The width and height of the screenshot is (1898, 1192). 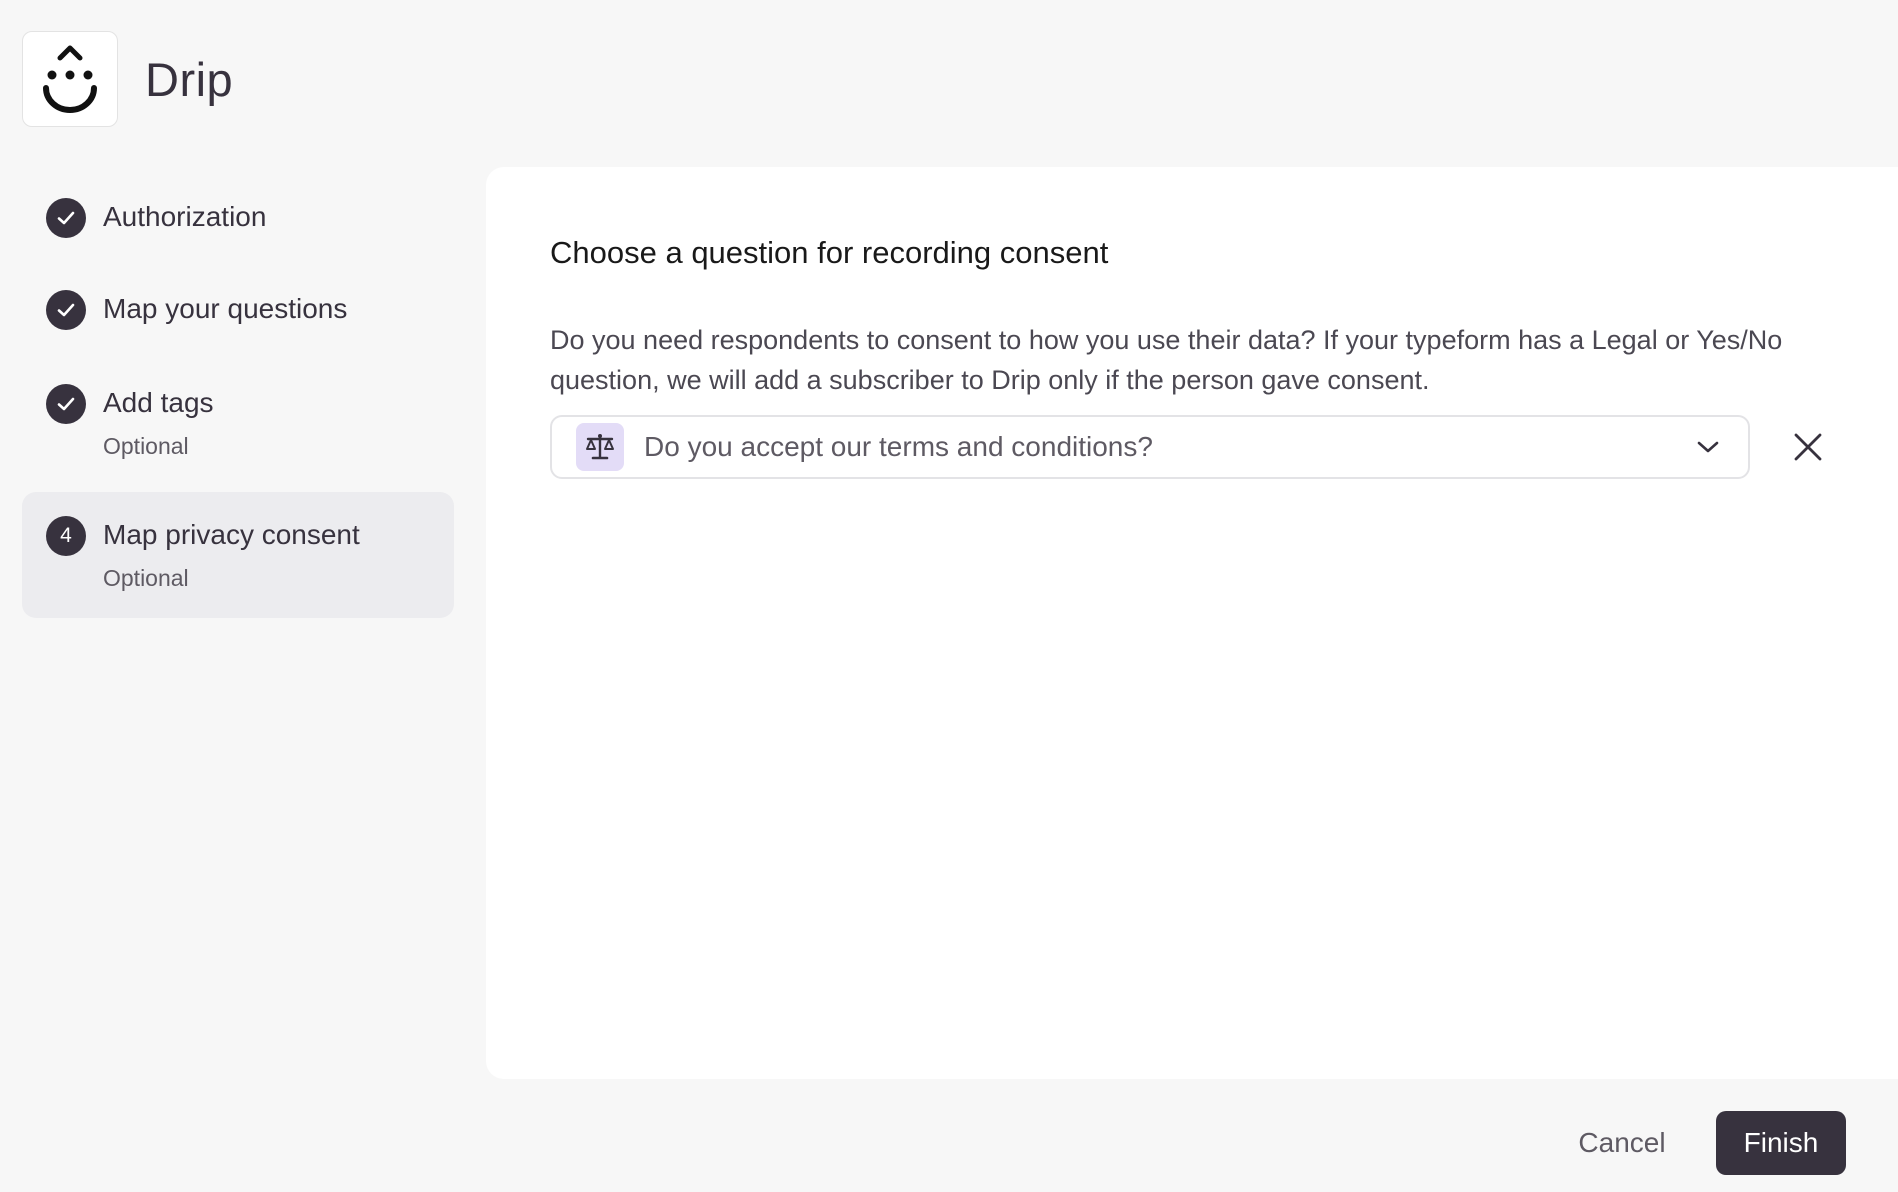 I want to click on step-map-questions: Map your questions, so click(x=238, y=311).